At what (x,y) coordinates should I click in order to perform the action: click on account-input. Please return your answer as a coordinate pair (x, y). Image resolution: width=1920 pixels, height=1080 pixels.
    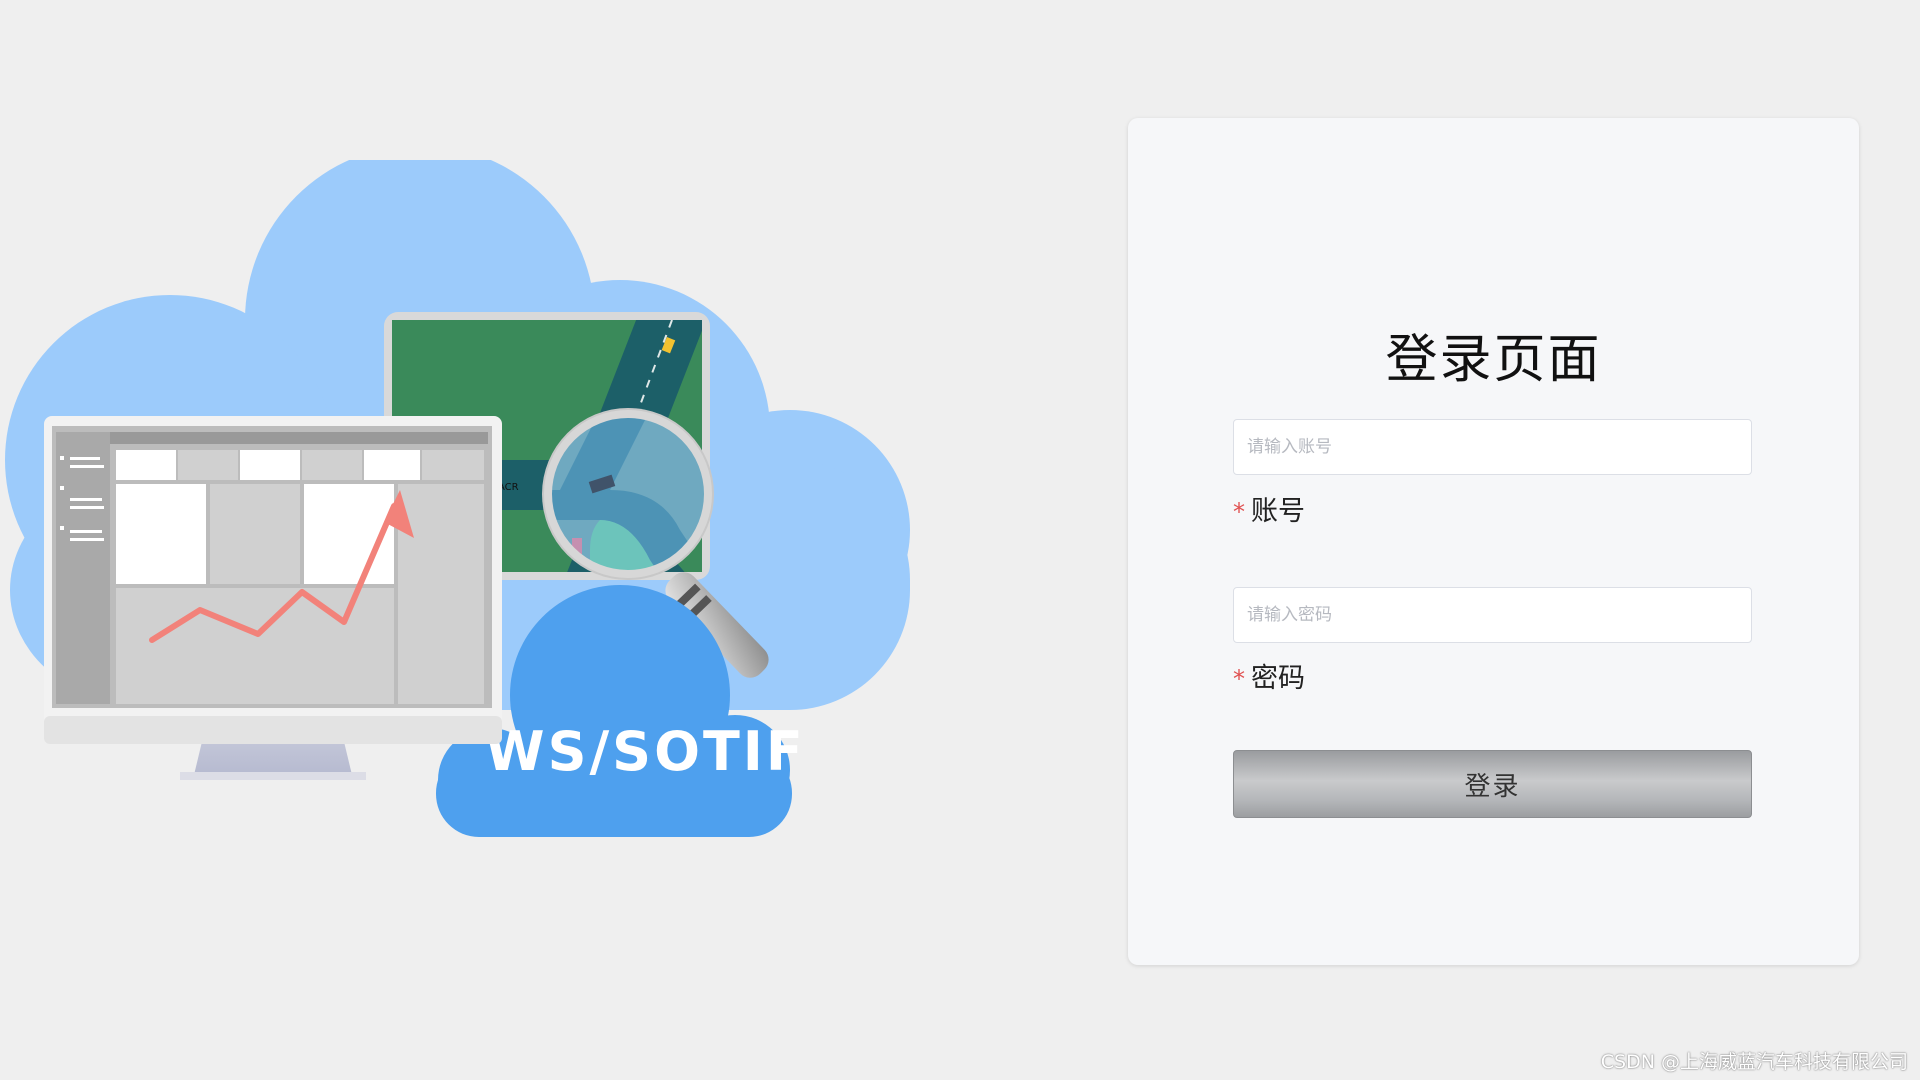
    Looking at the image, I should click on (1492, 447).